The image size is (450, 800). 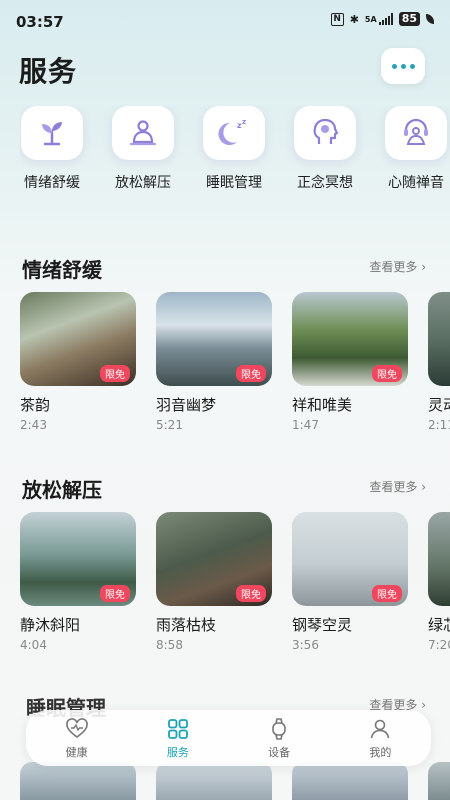 I want to click on category-row: 情绪舒缓 放松解压 zz 睡眠管理 正念冥想 心随禅音, so click(x=235, y=151).